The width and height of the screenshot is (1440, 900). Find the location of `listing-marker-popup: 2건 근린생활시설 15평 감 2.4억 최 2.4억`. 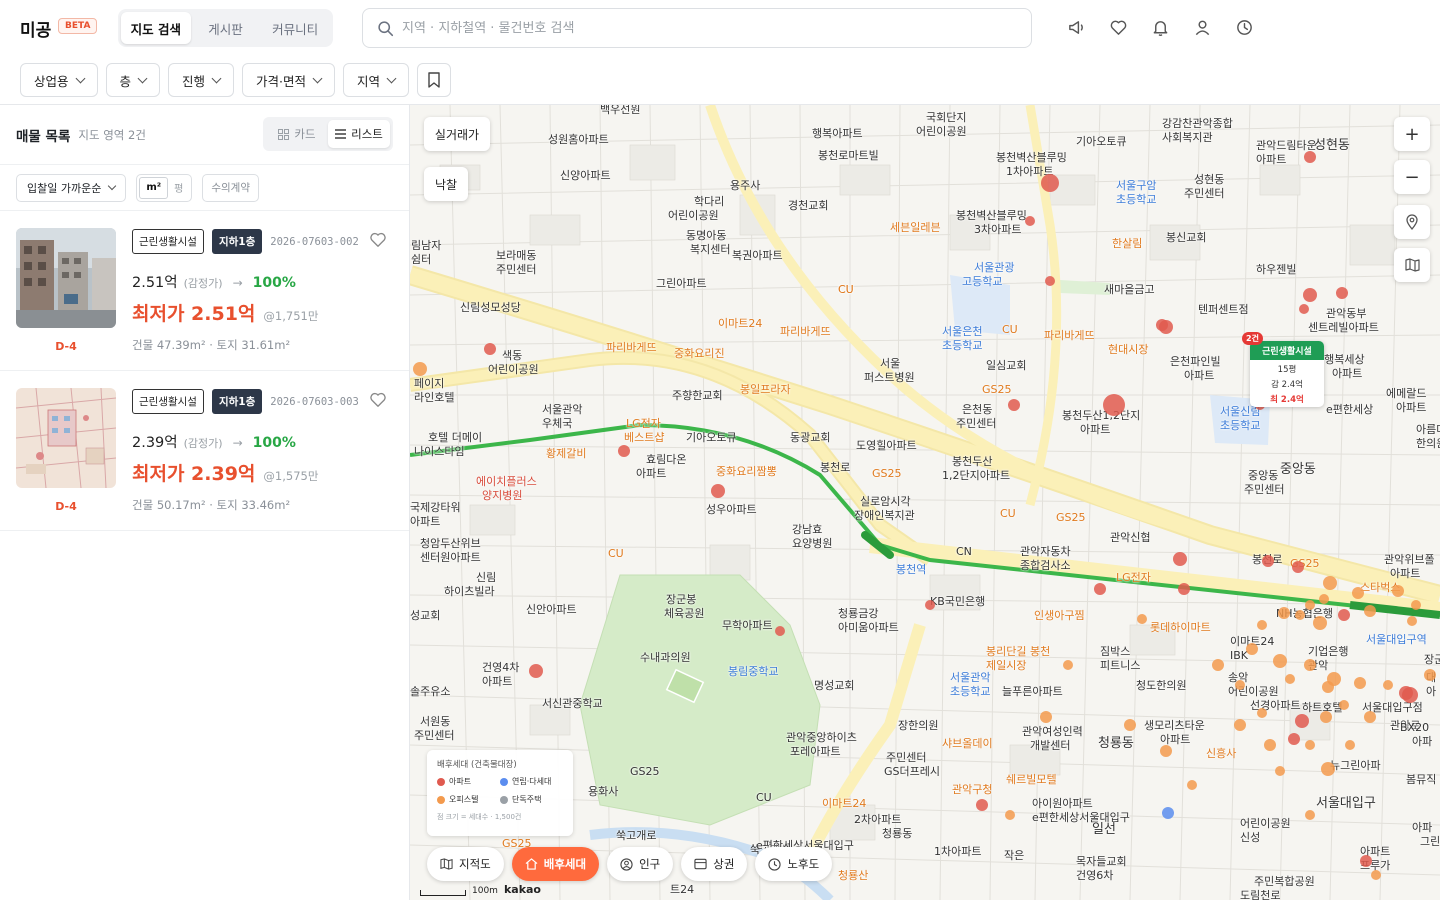

listing-marker-popup: 2건 근린생활시설 15평 감 2.4억 최 2.4억 is located at coordinates (1283, 369).